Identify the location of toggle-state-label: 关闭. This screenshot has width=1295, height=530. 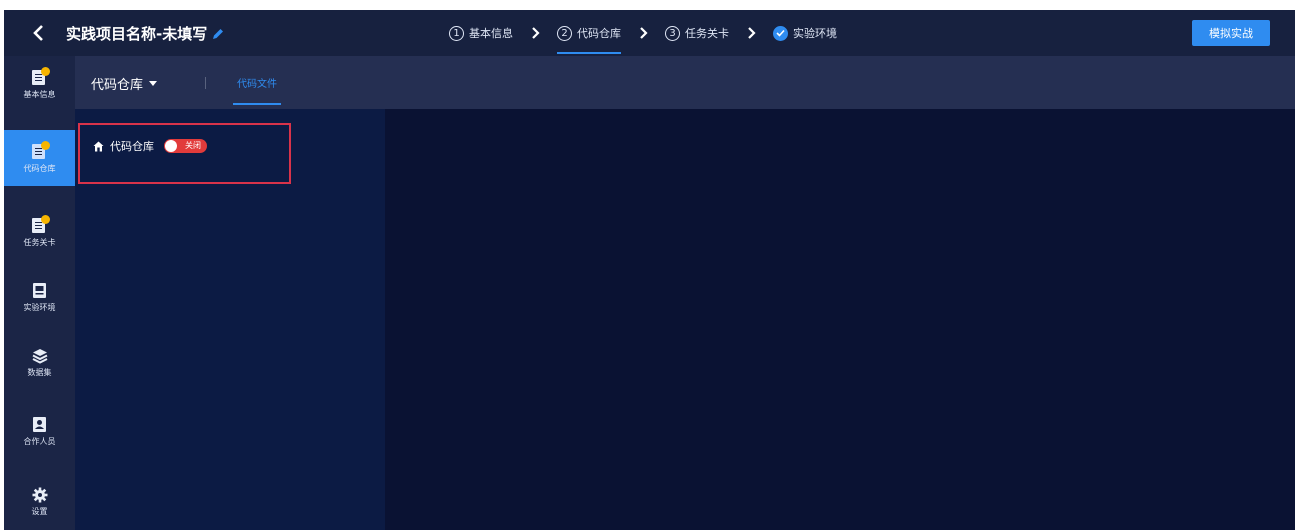
(193, 145).